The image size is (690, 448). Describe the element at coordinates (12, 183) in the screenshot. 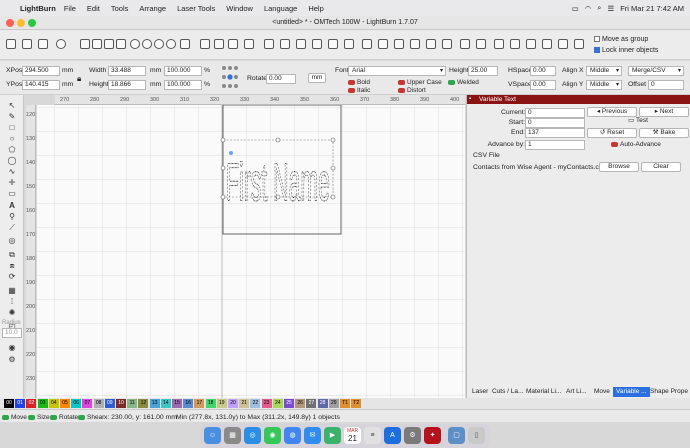

I see `position-laser-icon: ✛` at that location.